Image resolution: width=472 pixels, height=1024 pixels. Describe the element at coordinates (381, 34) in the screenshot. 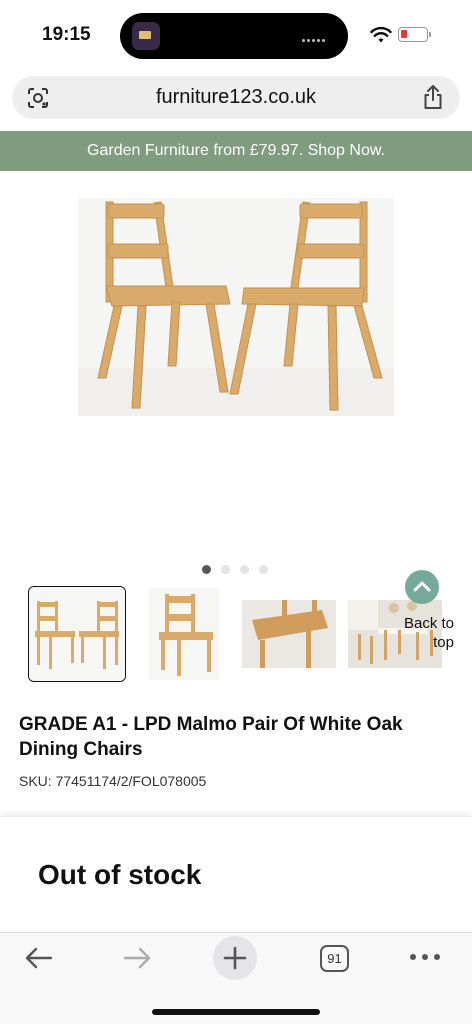

I see `wifi-icon` at that location.